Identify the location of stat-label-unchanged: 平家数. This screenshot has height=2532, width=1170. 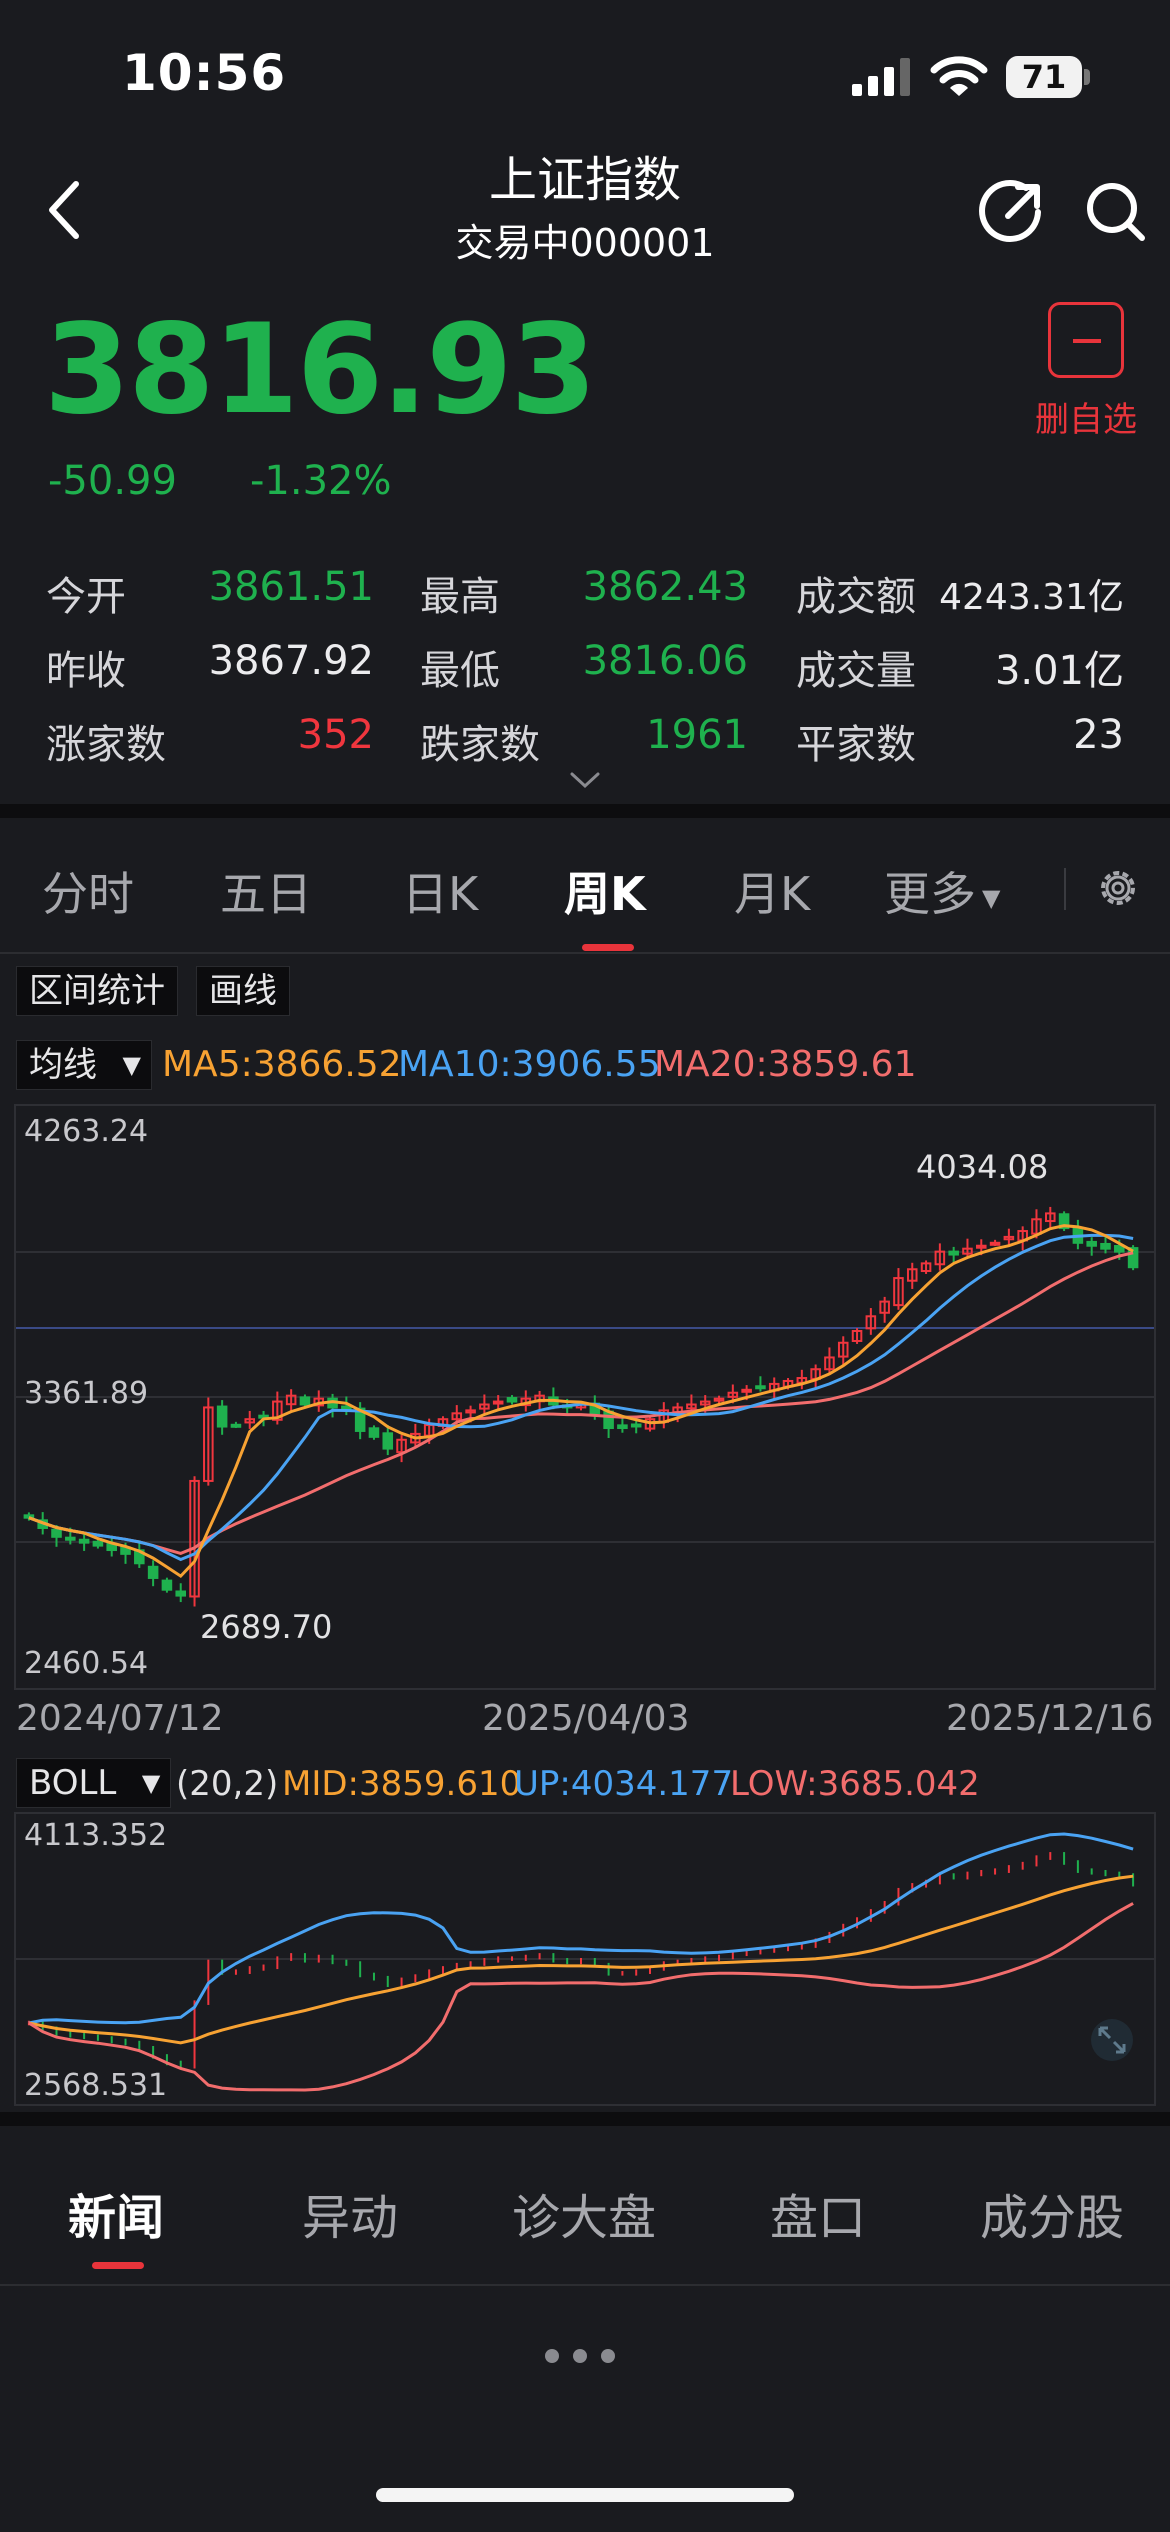
(856, 745).